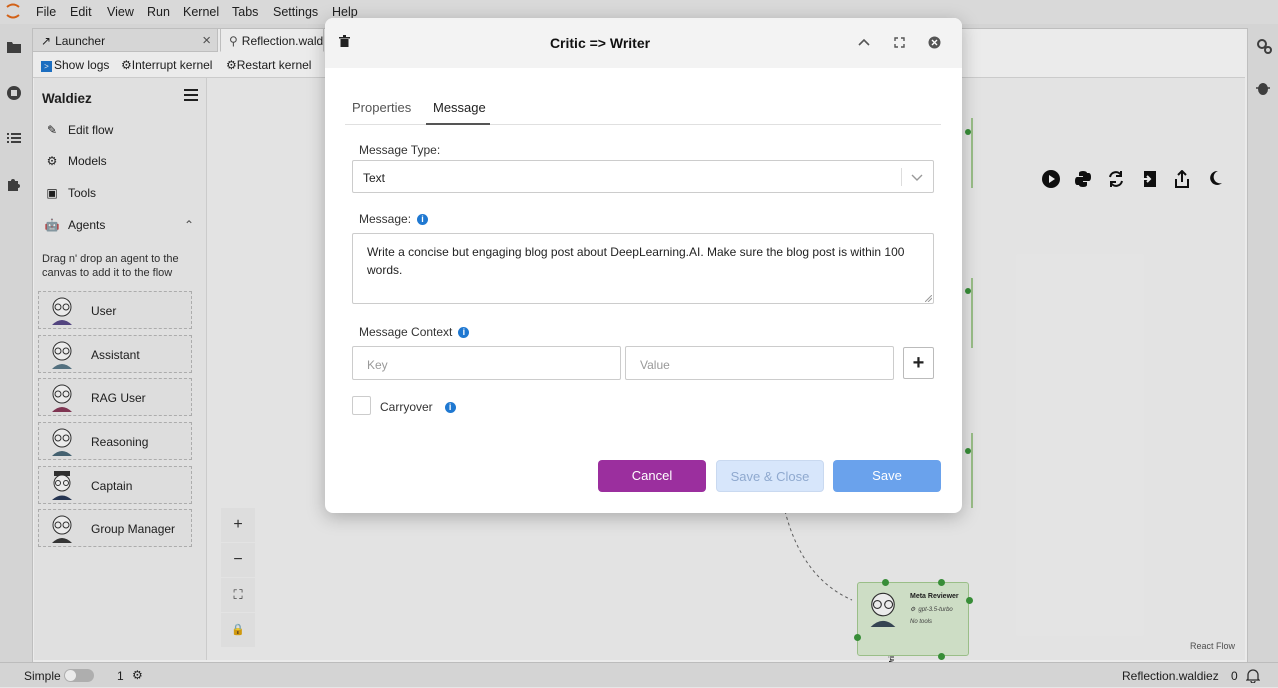 The width and height of the screenshot is (1278, 688). I want to click on value-placeholder: Value, so click(655, 365).